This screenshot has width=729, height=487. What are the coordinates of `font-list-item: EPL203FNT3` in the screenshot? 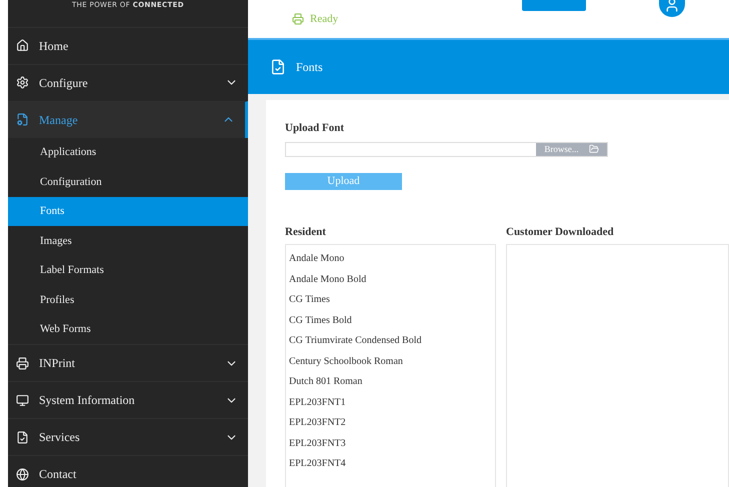 It's located at (392, 446).